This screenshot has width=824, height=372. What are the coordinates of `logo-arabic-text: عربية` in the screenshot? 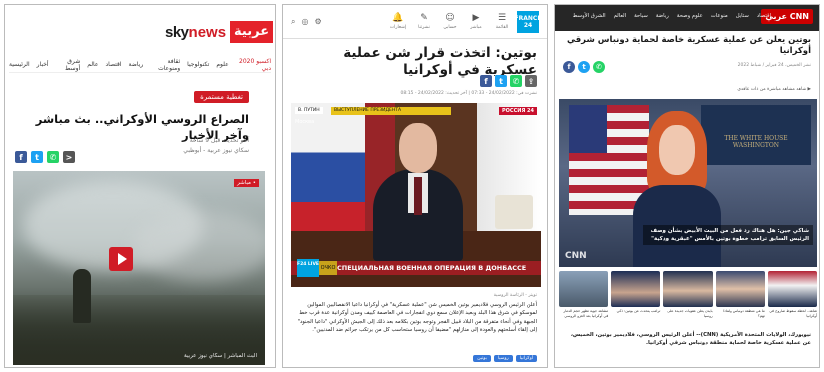 It's located at (252, 32).